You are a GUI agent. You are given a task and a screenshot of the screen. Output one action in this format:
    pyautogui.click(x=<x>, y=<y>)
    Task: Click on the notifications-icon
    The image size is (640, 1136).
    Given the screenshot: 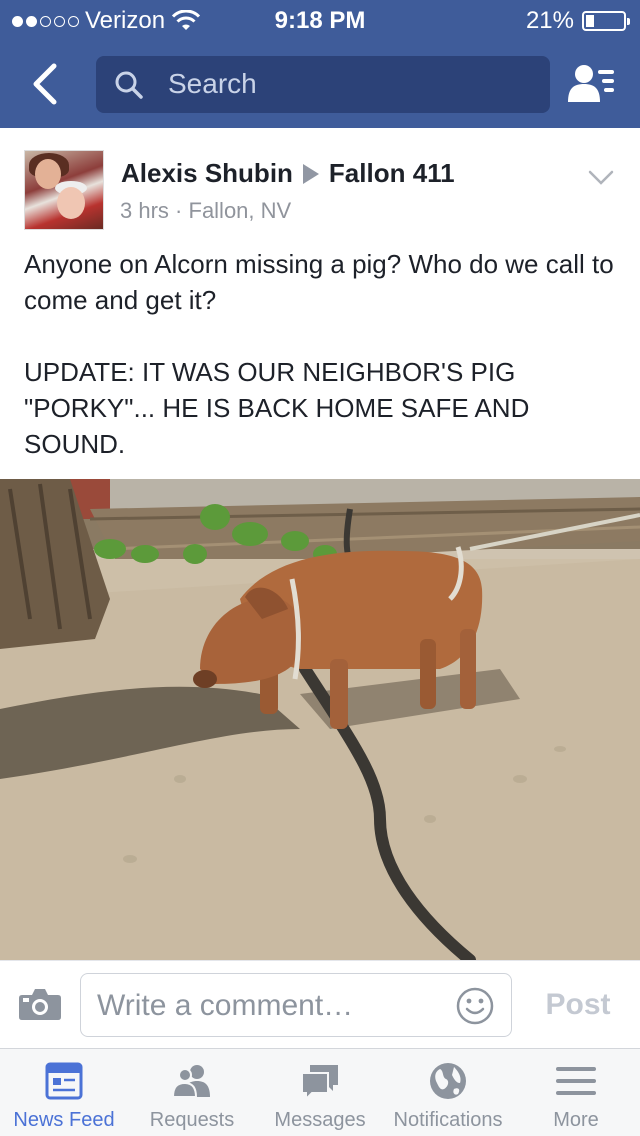 What is the action you would take?
    pyautogui.click(x=448, y=1081)
    